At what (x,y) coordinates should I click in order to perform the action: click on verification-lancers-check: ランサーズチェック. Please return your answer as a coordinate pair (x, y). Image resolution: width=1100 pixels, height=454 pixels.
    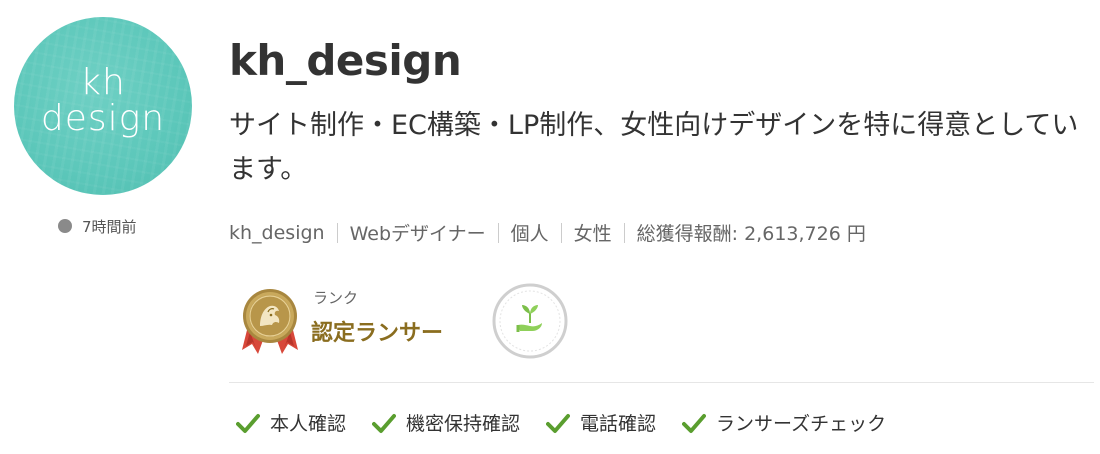
    Looking at the image, I should click on (784, 422).